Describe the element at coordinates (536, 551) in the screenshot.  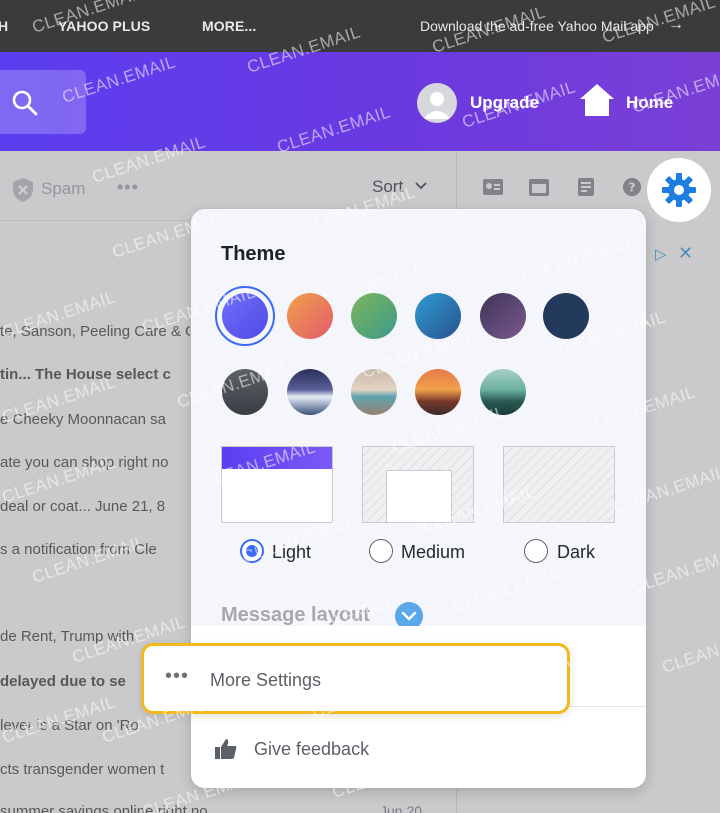
I see `radio-dark` at that location.